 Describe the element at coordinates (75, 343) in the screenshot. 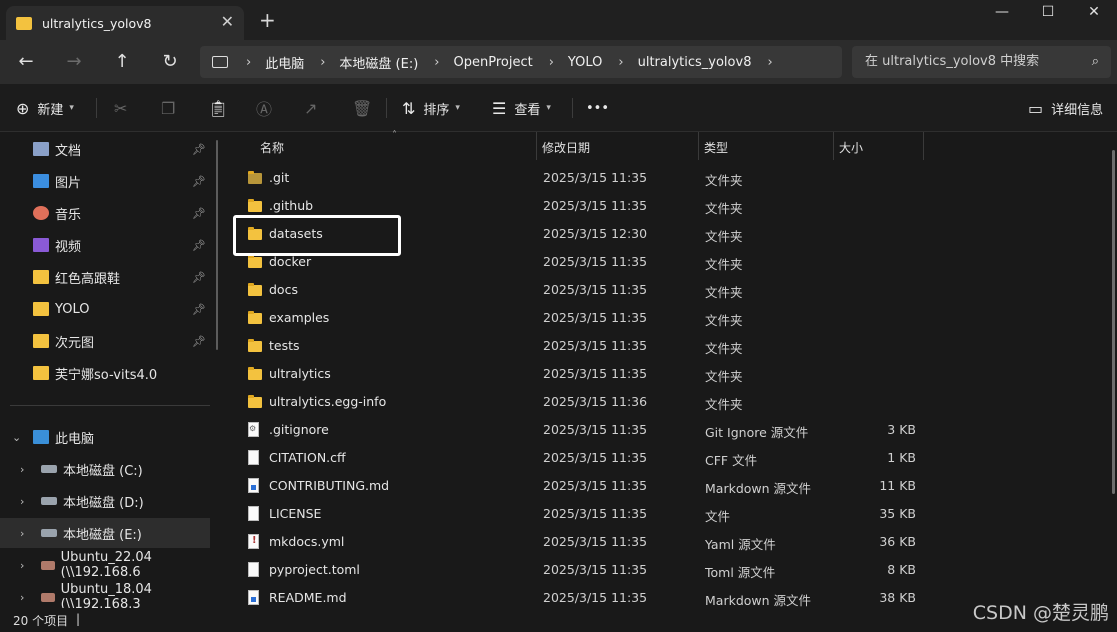

I see `sidebar-item-label: 次元图` at that location.